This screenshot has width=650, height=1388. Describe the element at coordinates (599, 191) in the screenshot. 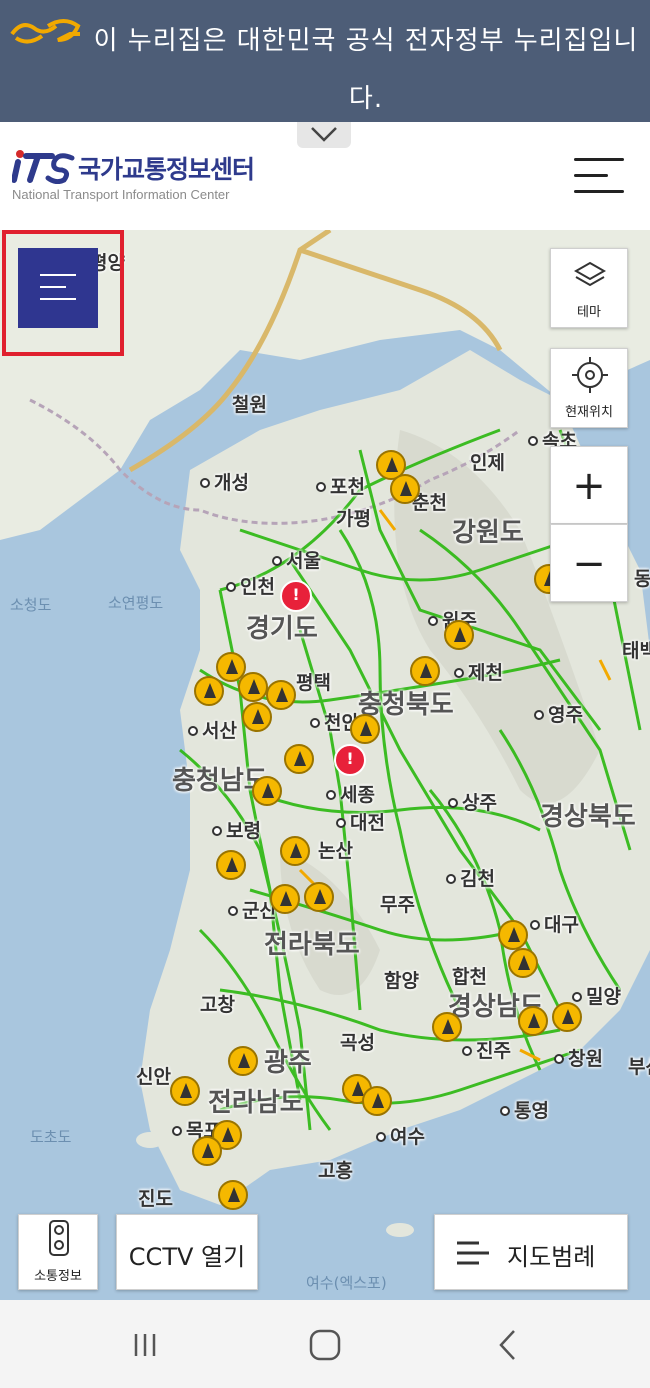

I see `hamburger-line` at that location.